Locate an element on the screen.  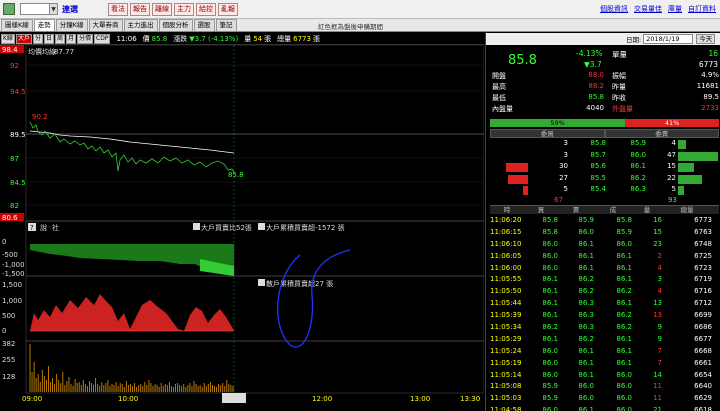
stat-label: 內盤量 is located at coordinates (502, 109).